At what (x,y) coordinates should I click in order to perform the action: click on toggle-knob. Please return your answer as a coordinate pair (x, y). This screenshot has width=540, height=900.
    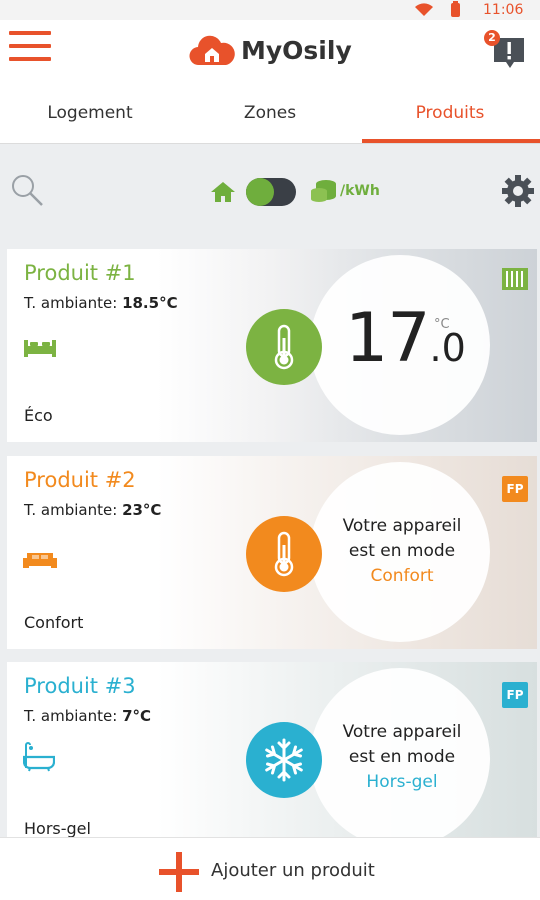
    Looking at the image, I should click on (260, 192).